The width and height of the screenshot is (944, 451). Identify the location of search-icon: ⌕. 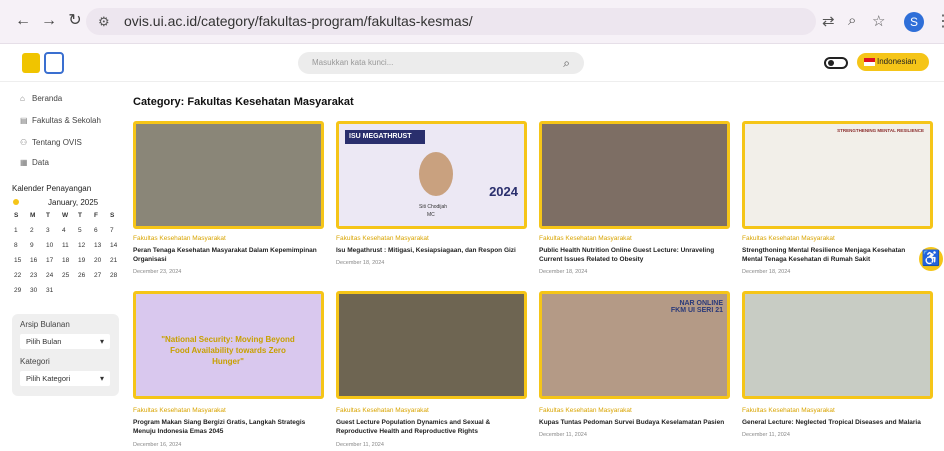
(566, 63).